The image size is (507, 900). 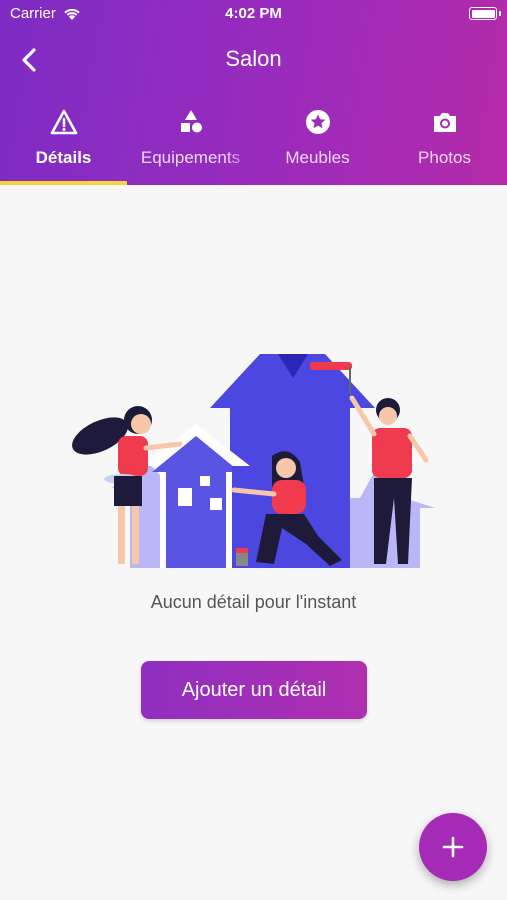 What do you see at coordinates (191, 121) in the screenshot?
I see `shapes-icon` at bounding box center [191, 121].